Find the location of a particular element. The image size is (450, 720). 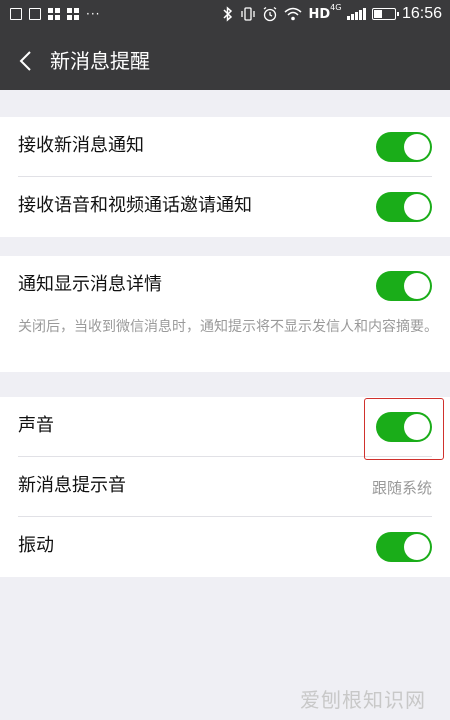

more-notifications-icon: ··· is located at coordinates (93, 14).